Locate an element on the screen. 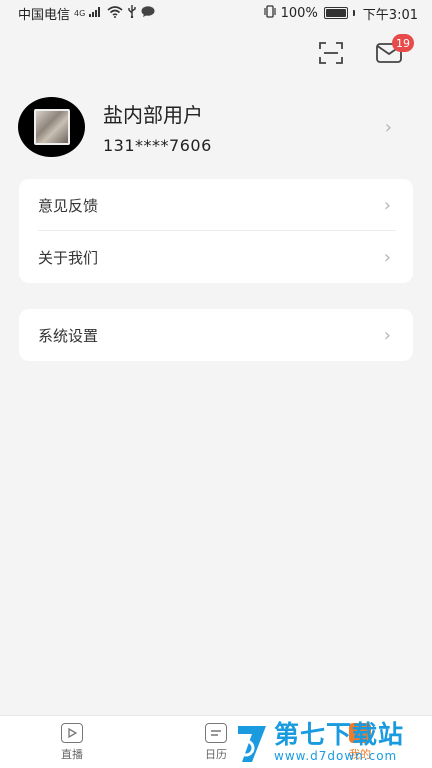  play-icon is located at coordinates (72, 732).